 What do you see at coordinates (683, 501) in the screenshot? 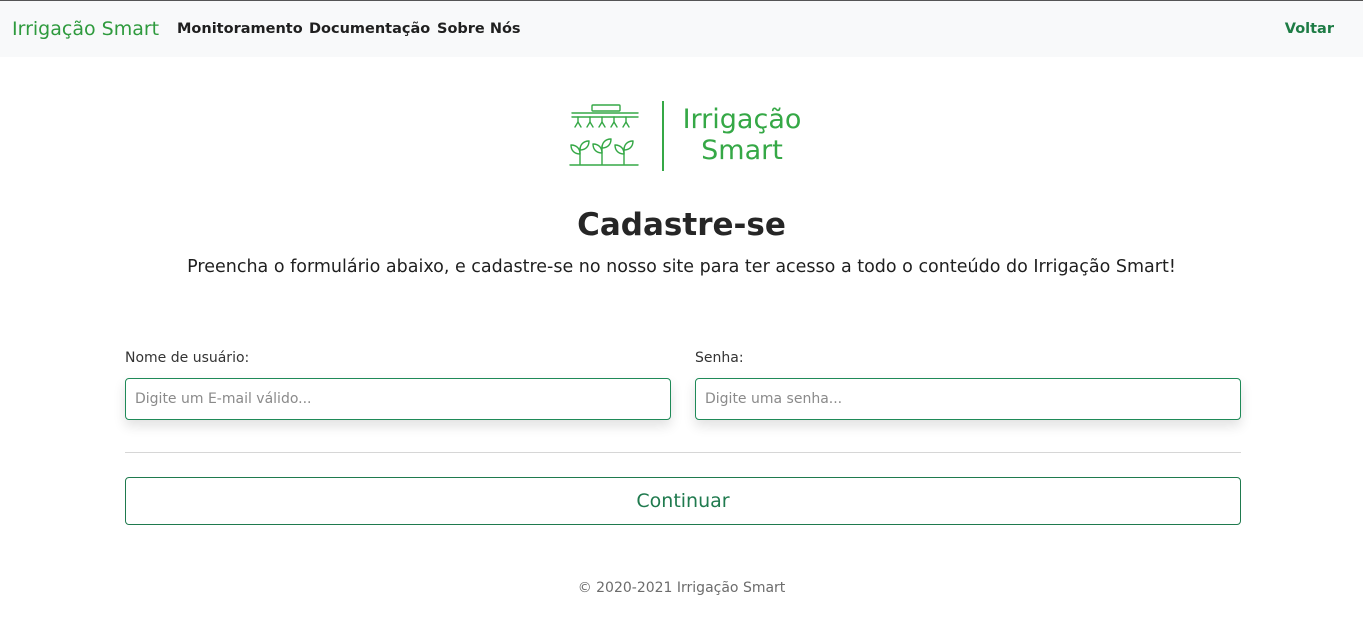
I see `continue-button: Continuar` at bounding box center [683, 501].